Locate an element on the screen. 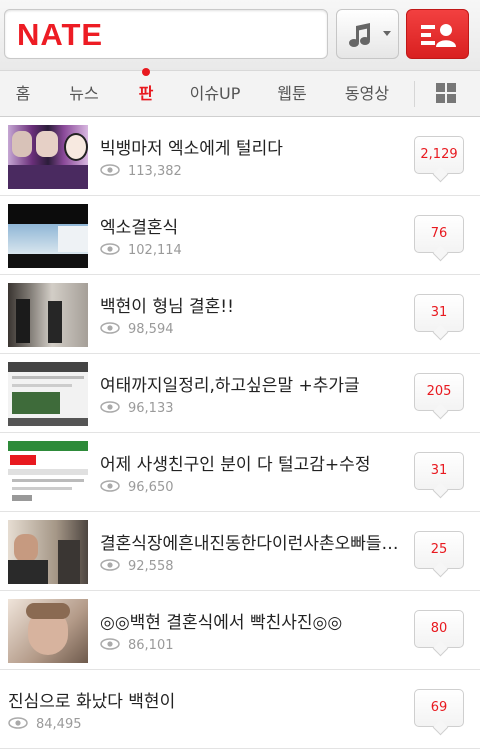 The height and width of the screenshot is (750, 480). tab-news: 뉴스 is located at coordinates (84, 93).